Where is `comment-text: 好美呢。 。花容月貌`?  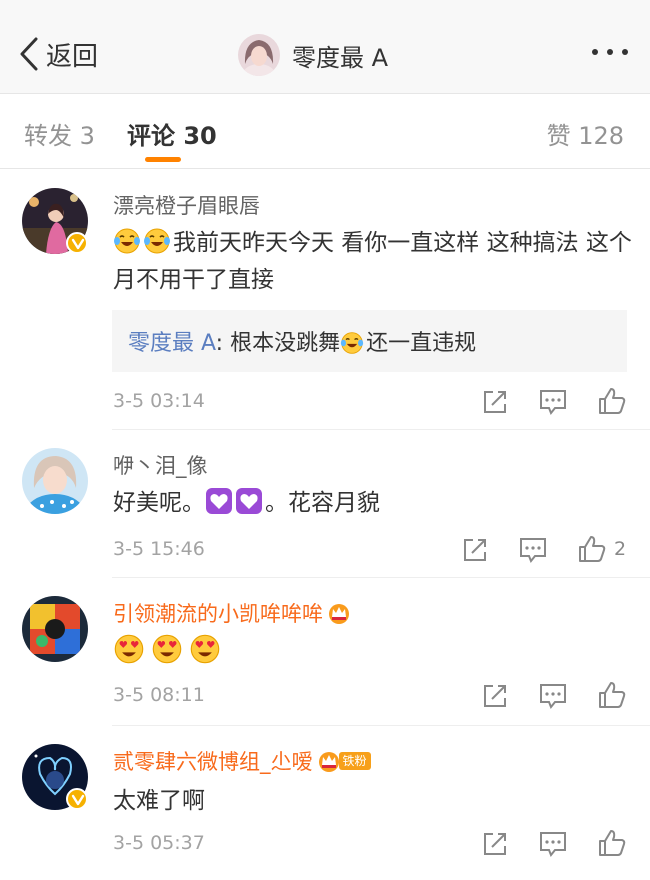 comment-text: 好美呢。 。花容月貌 is located at coordinates (373, 503).